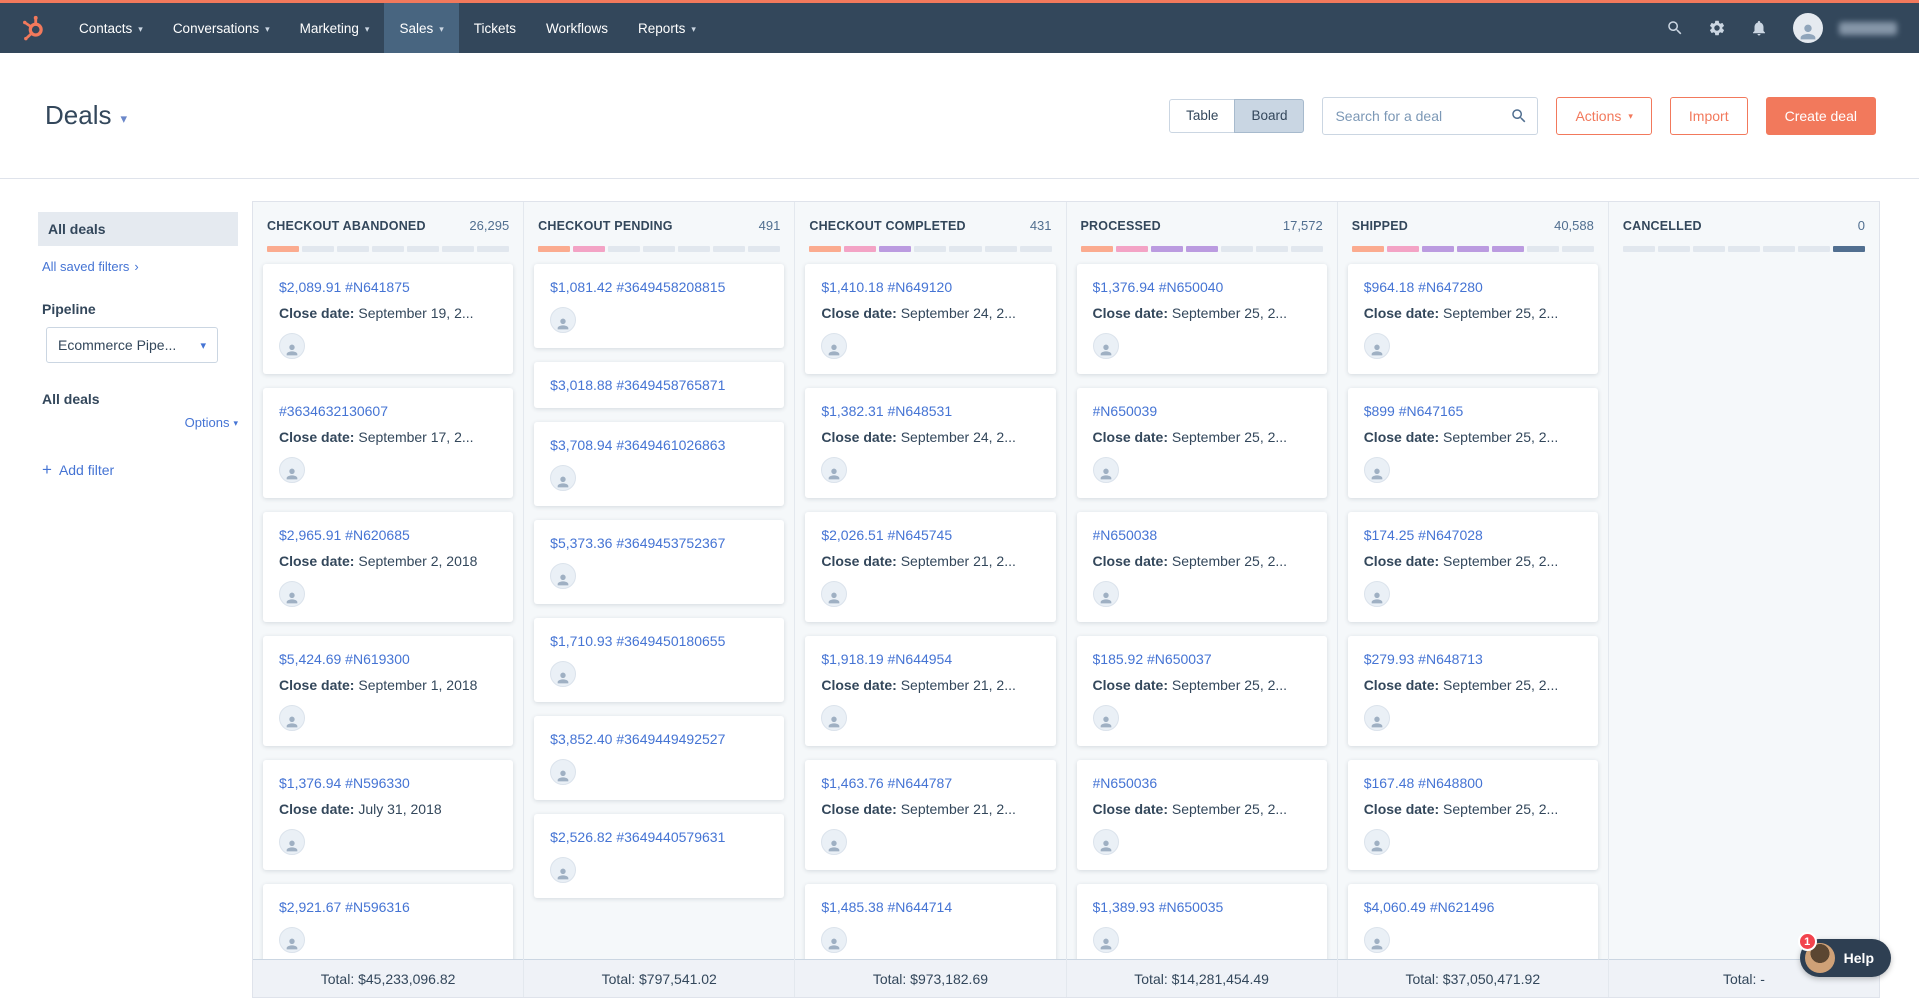 The width and height of the screenshot is (1919, 1000). Describe the element at coordinates (659, 445) in the screenshot. I see `deal-title-link: $3,708.94 #3649461026863` at that location.